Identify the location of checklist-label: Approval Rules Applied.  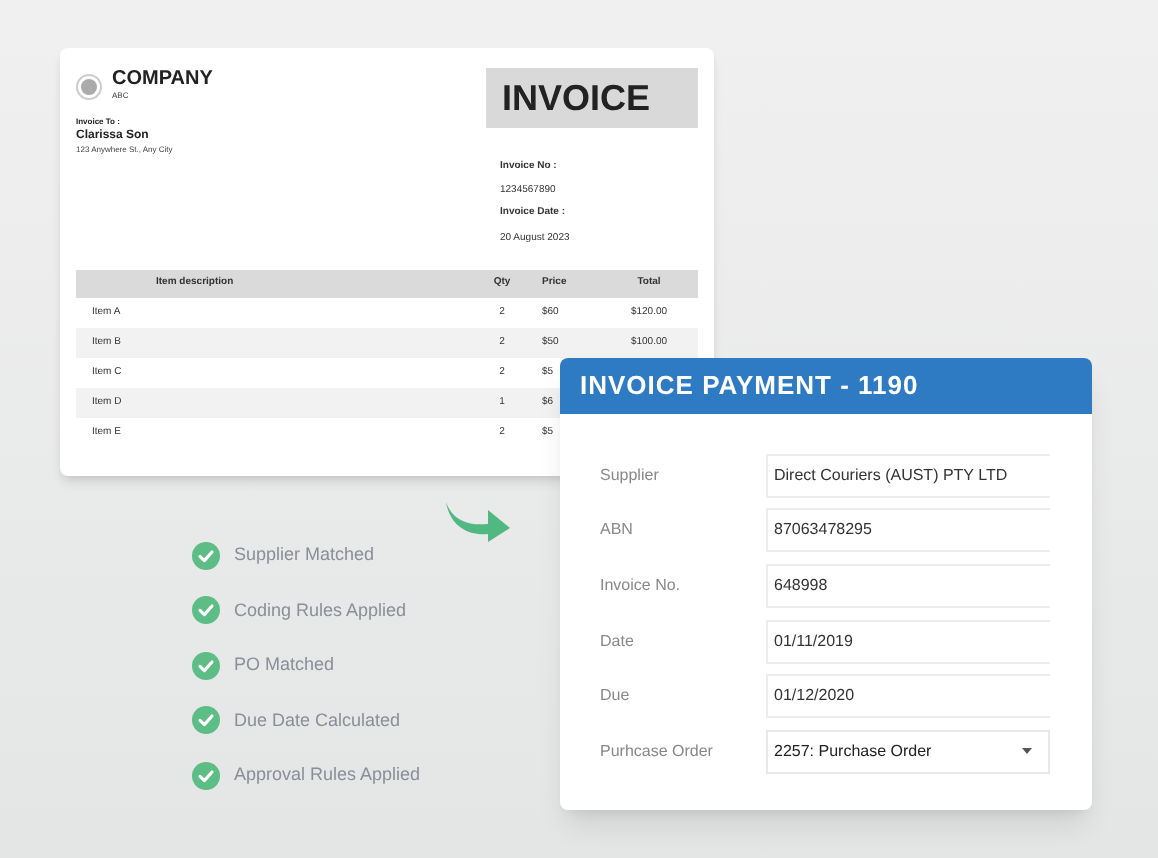
(327, 775).